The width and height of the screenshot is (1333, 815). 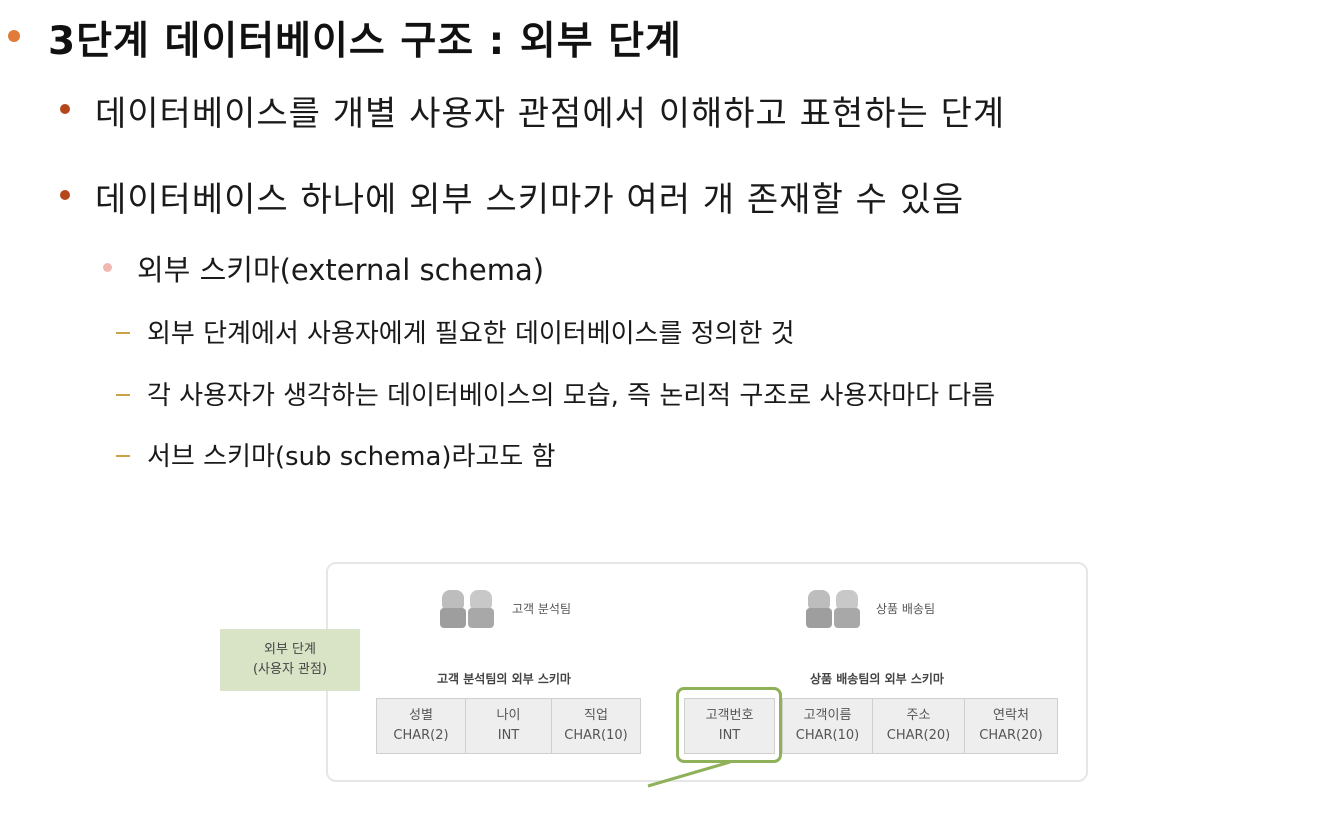 I want to click on dash-item-text: 외부 단계에서 사용자에게 필요한 데이터베이스를 정의한 것, so click(x=471, y=334).